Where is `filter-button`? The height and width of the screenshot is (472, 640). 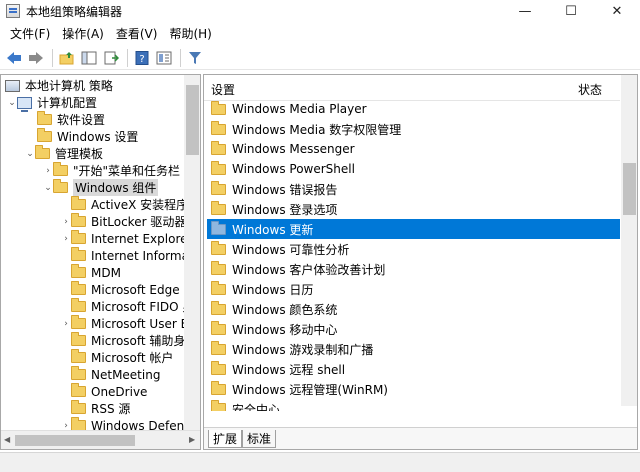
filter-button is located at coordinates (195, 58).